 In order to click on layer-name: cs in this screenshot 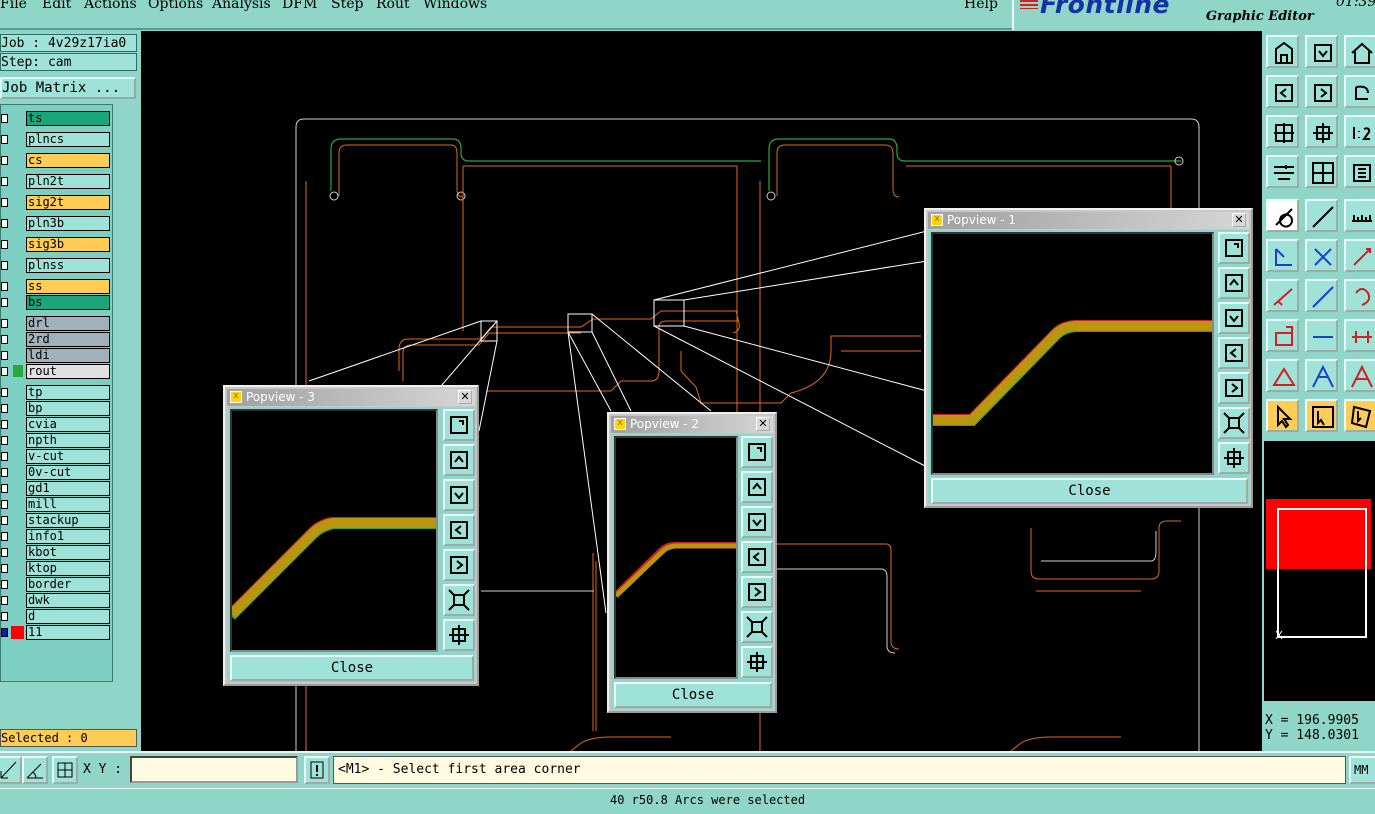, I will do `click(68, 160)`.